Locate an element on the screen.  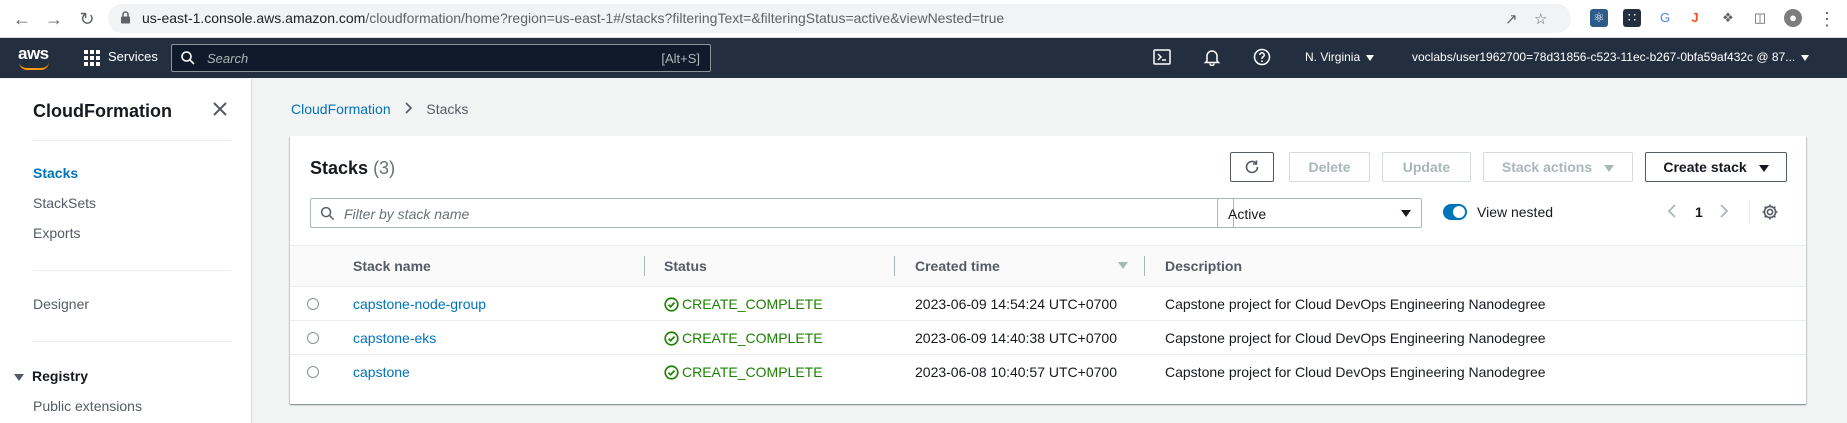
side-panel-icon: ◫ is located at coordinates (1760, 18).